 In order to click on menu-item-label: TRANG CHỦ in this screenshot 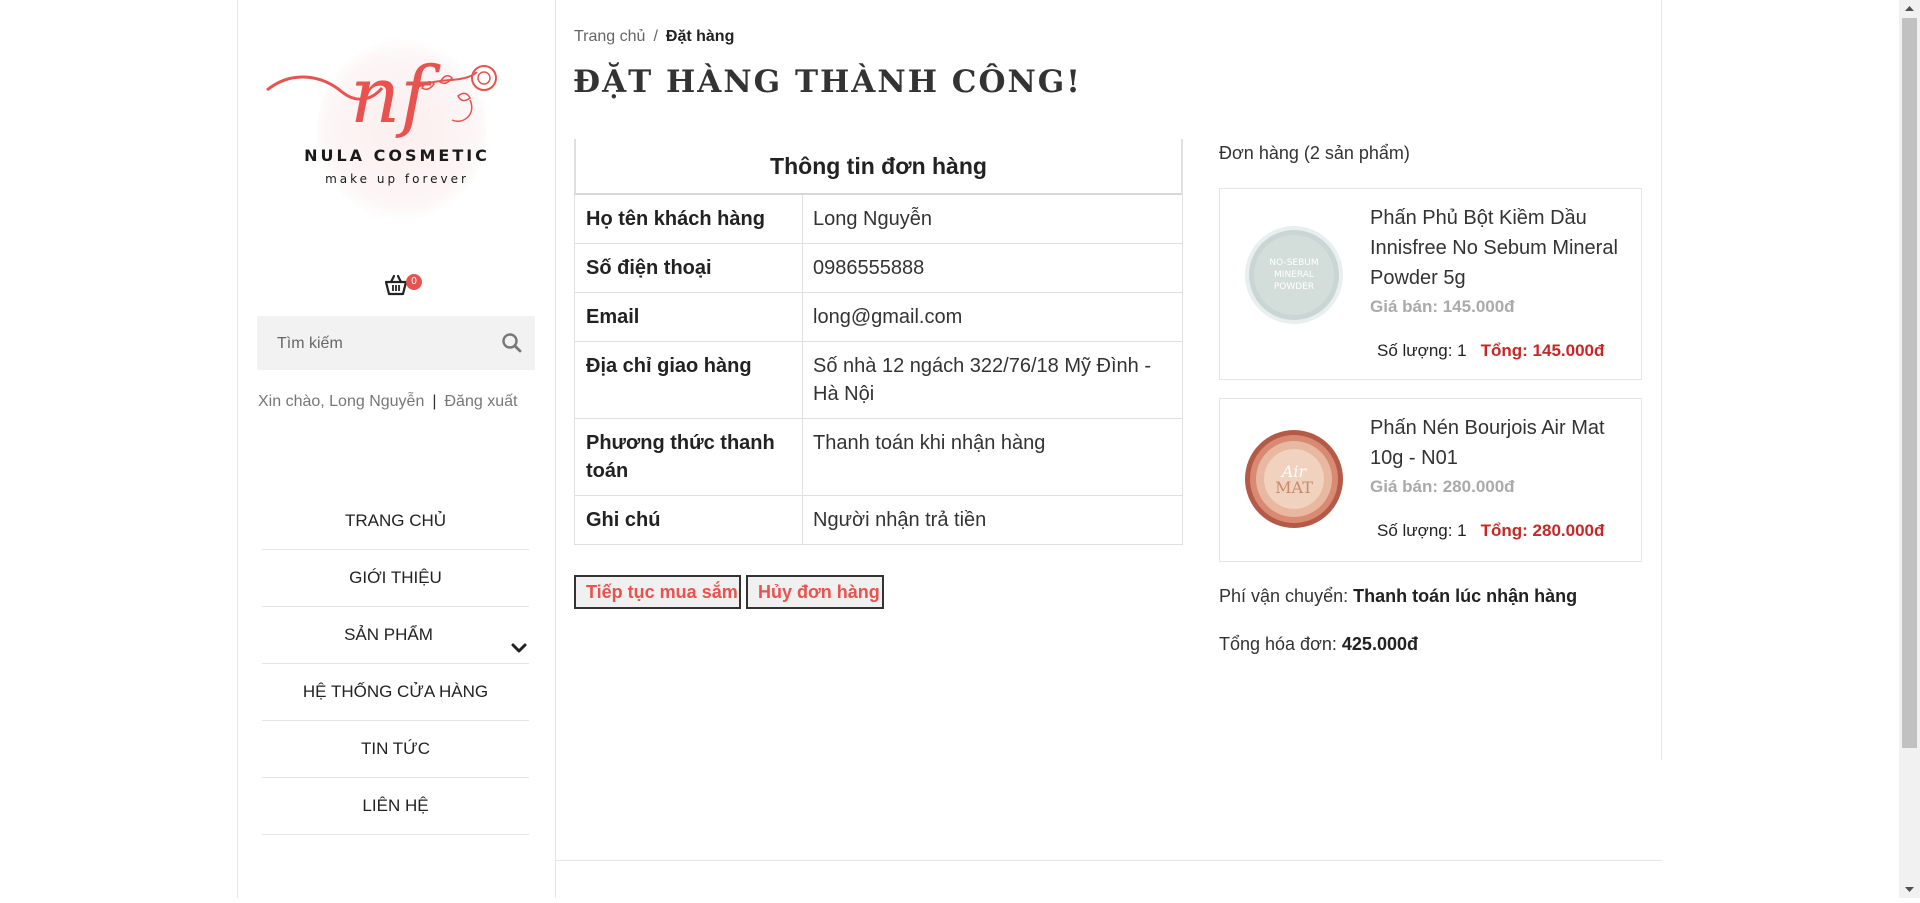, I will do `click(395, 520)`.